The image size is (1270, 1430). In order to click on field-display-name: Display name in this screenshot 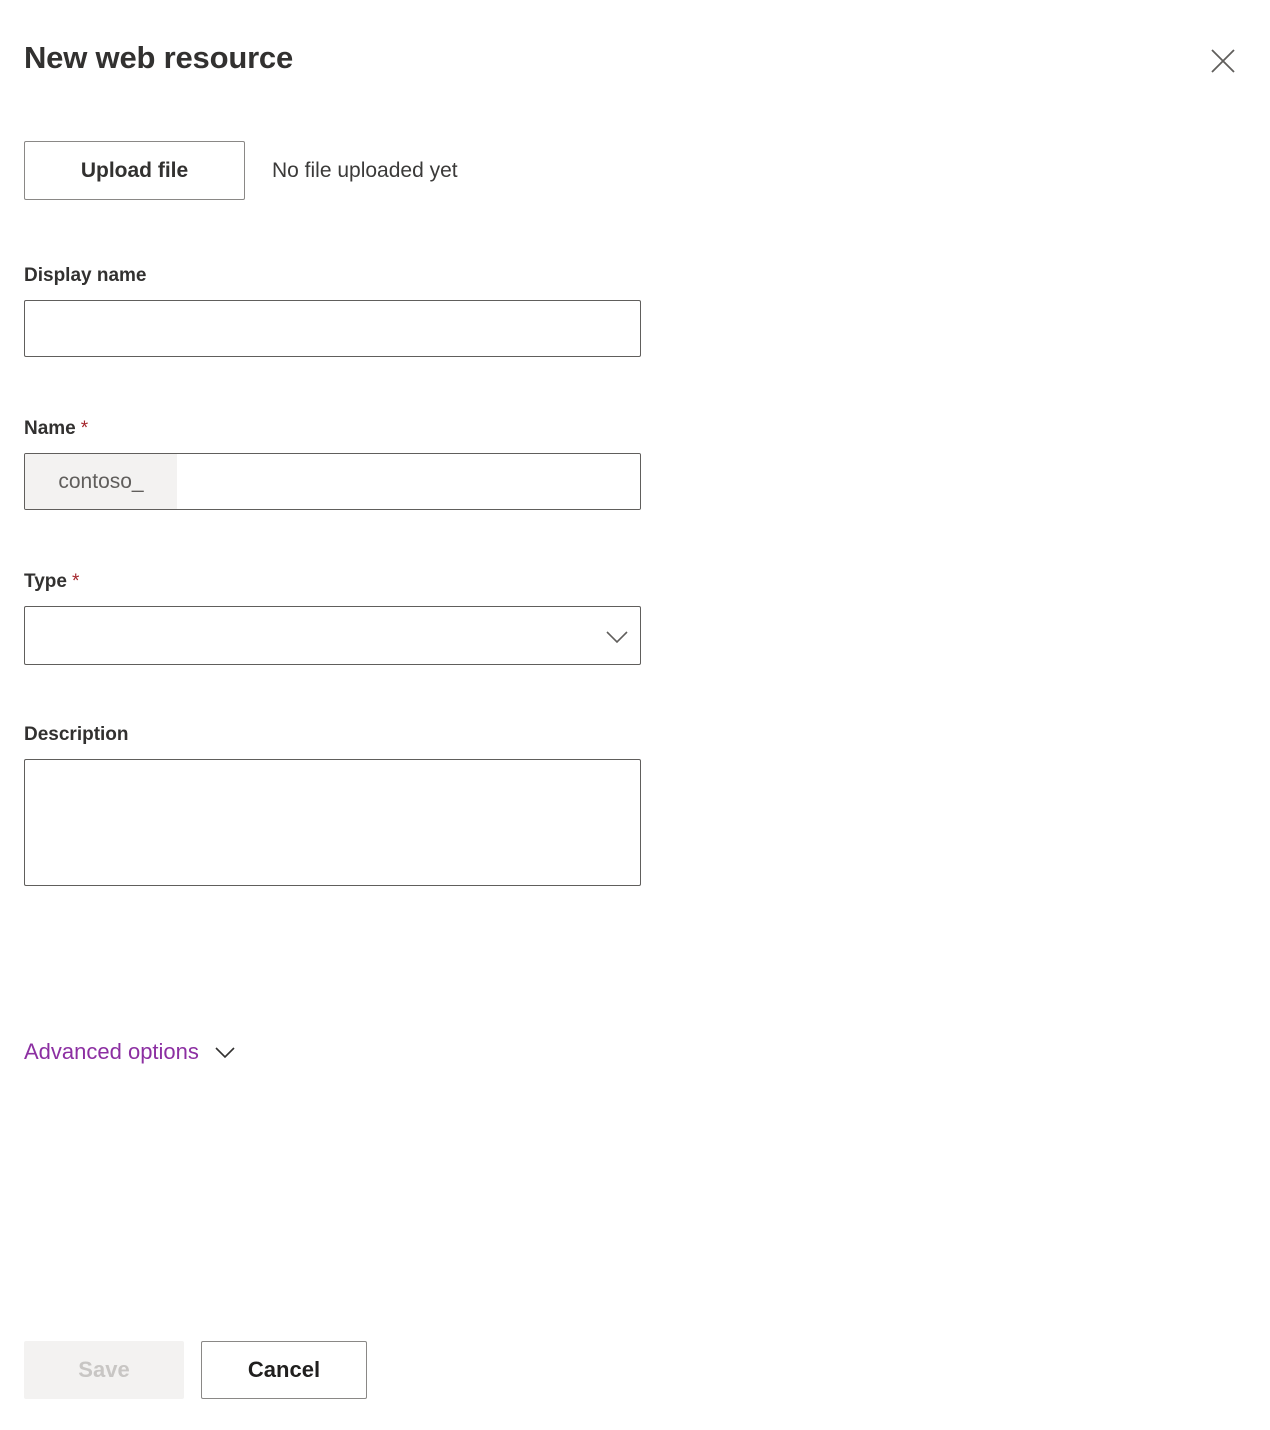, I will do `click(332, 310)`.